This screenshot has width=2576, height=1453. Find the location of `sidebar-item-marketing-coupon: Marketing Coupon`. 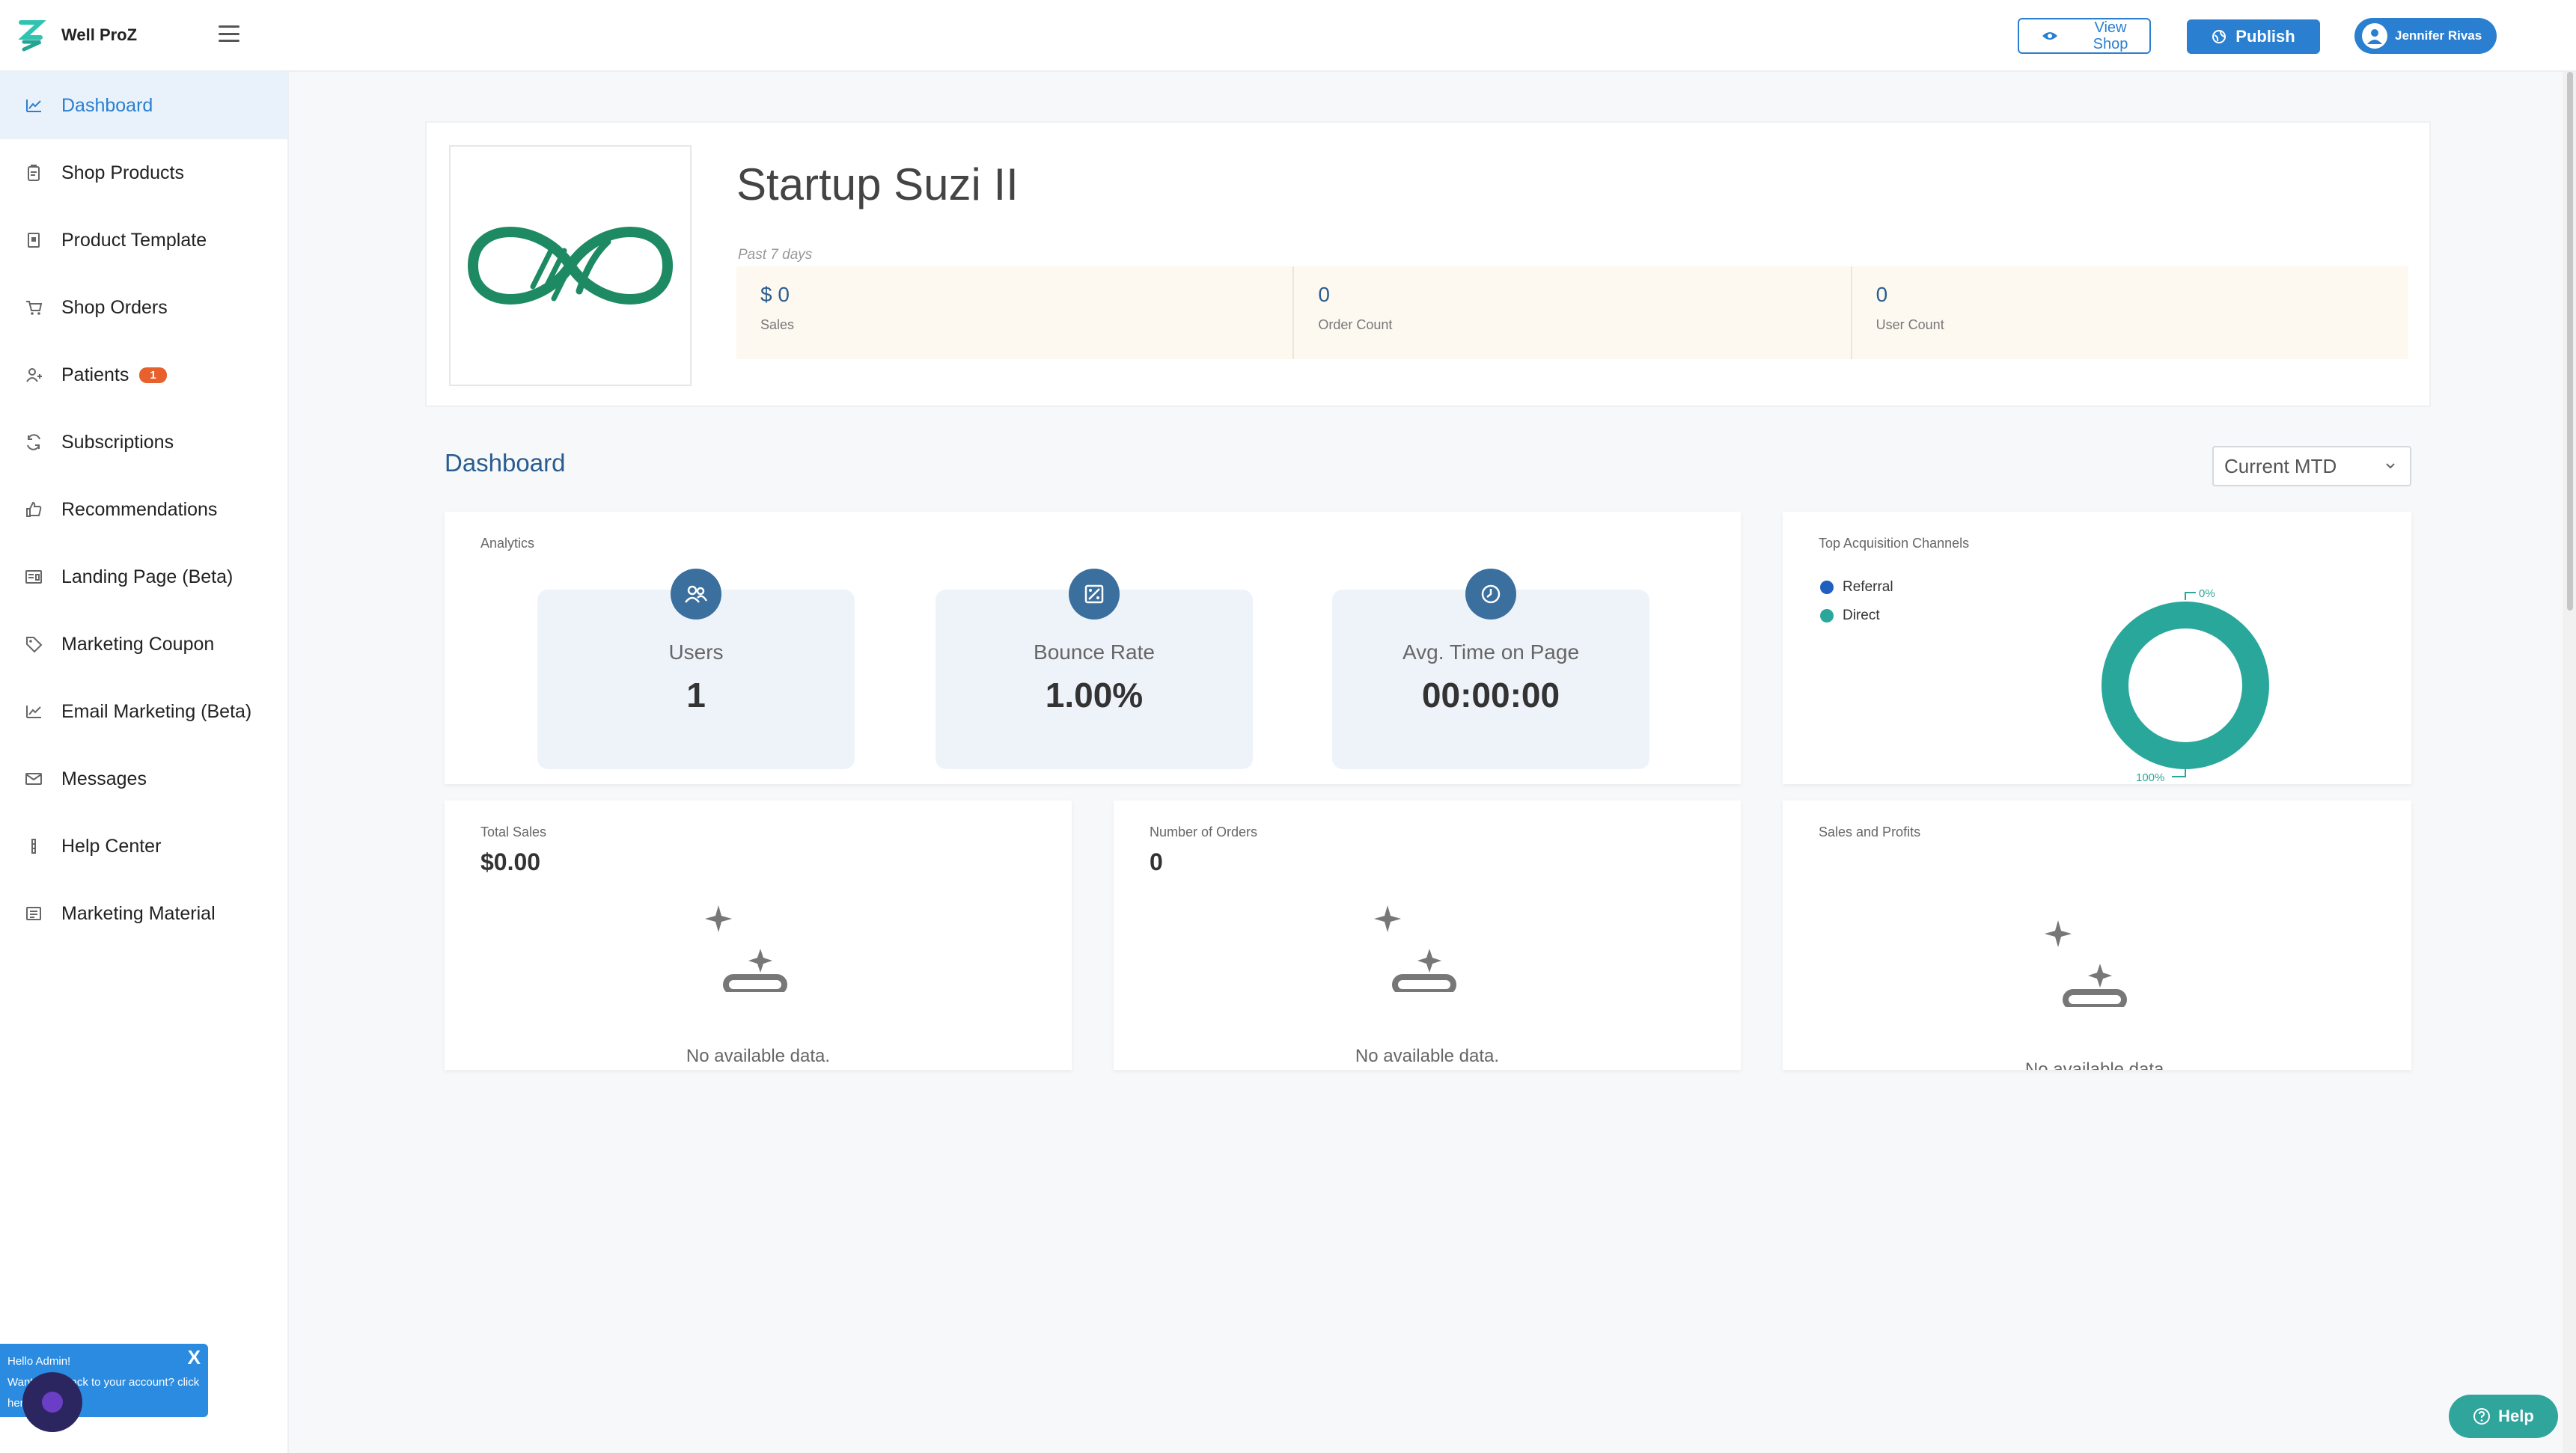

sidebar-item-marketing-coupon: Marketing Coupon is located at coordinates (143, 644).